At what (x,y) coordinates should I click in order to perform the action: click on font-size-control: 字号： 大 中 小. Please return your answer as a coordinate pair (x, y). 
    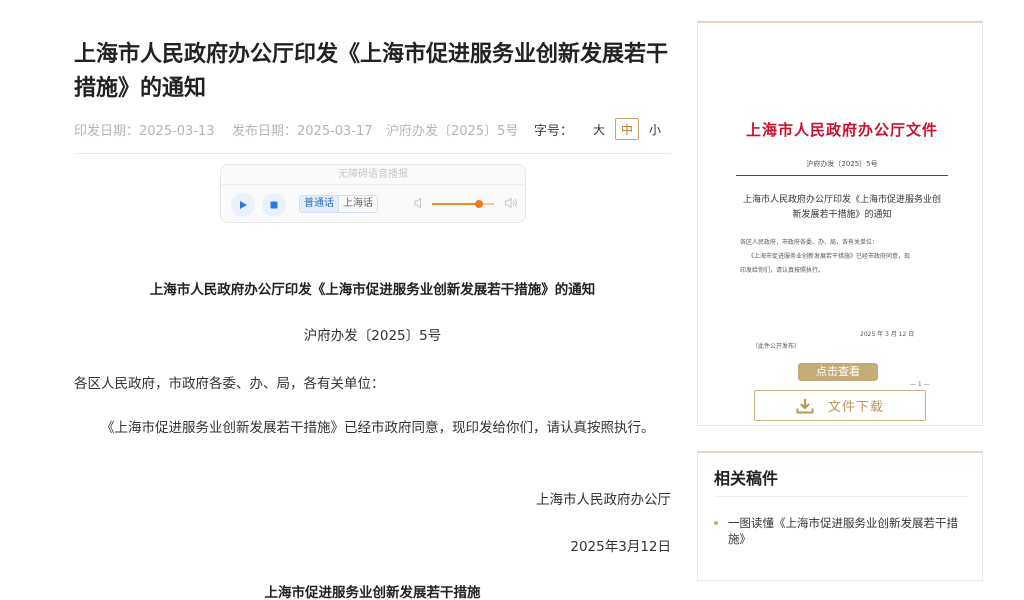
    Looking at the image, I should click on (600, 129).